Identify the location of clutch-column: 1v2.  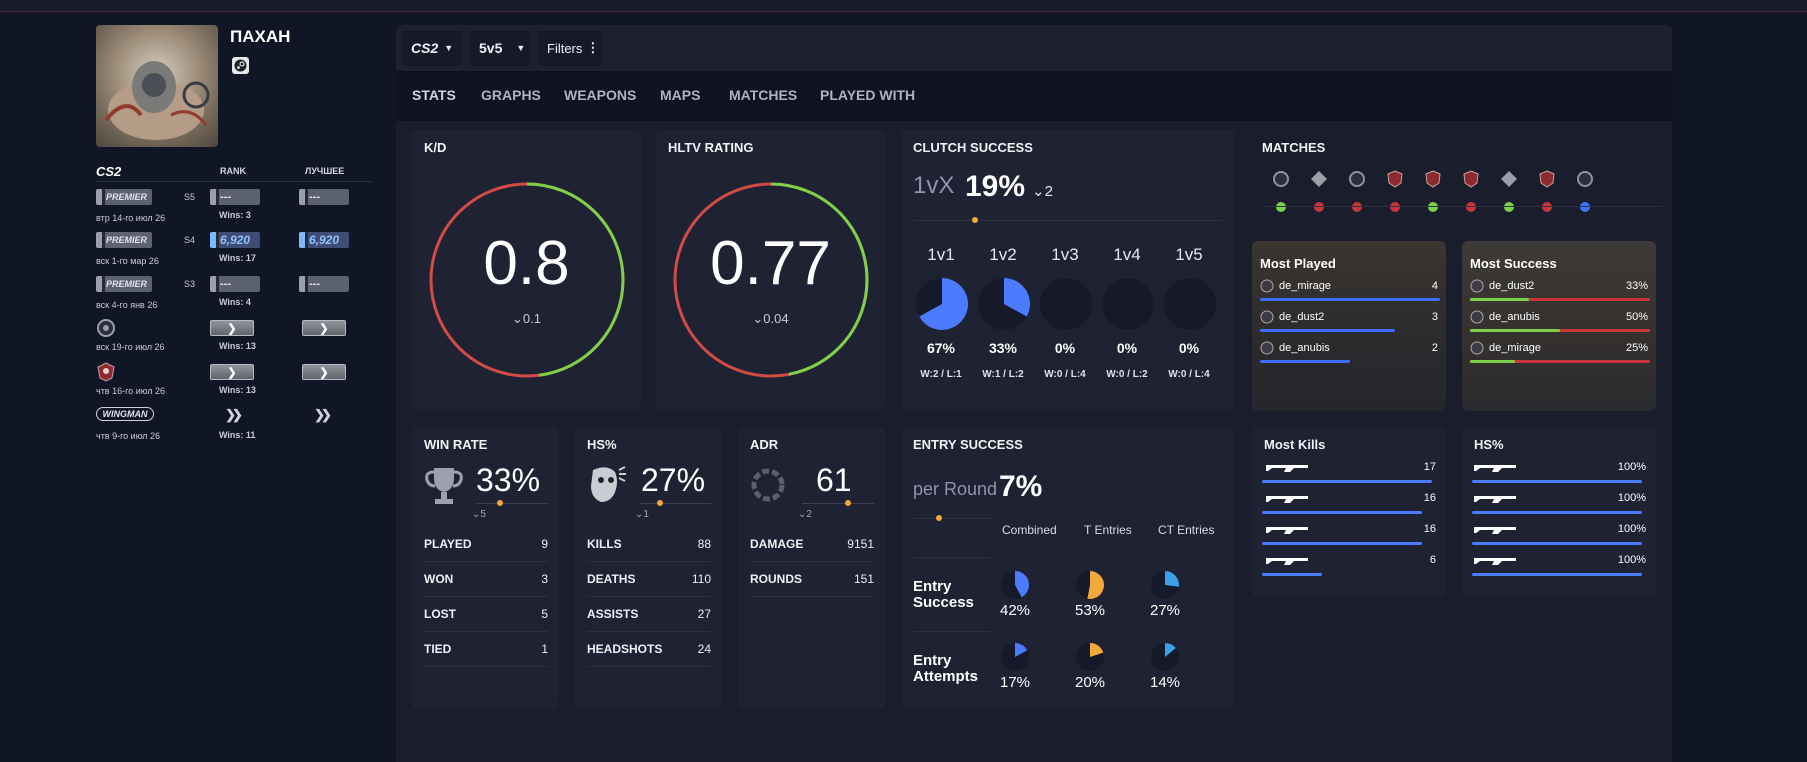
(1003, 255).